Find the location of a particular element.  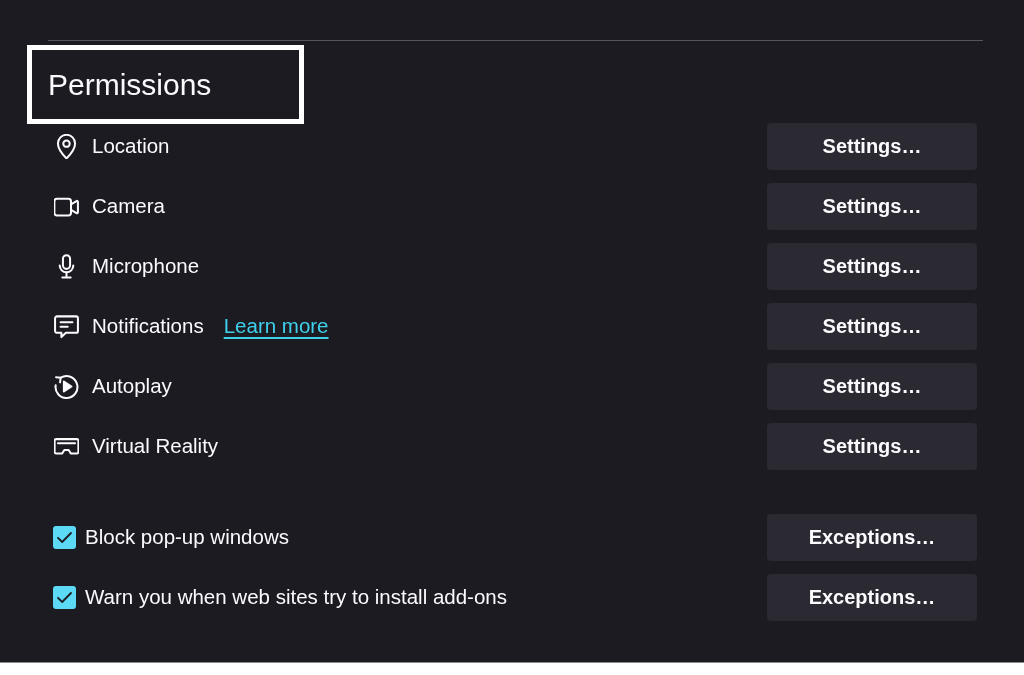

permission-label: Autoplay is located at coordinates (132, 386).